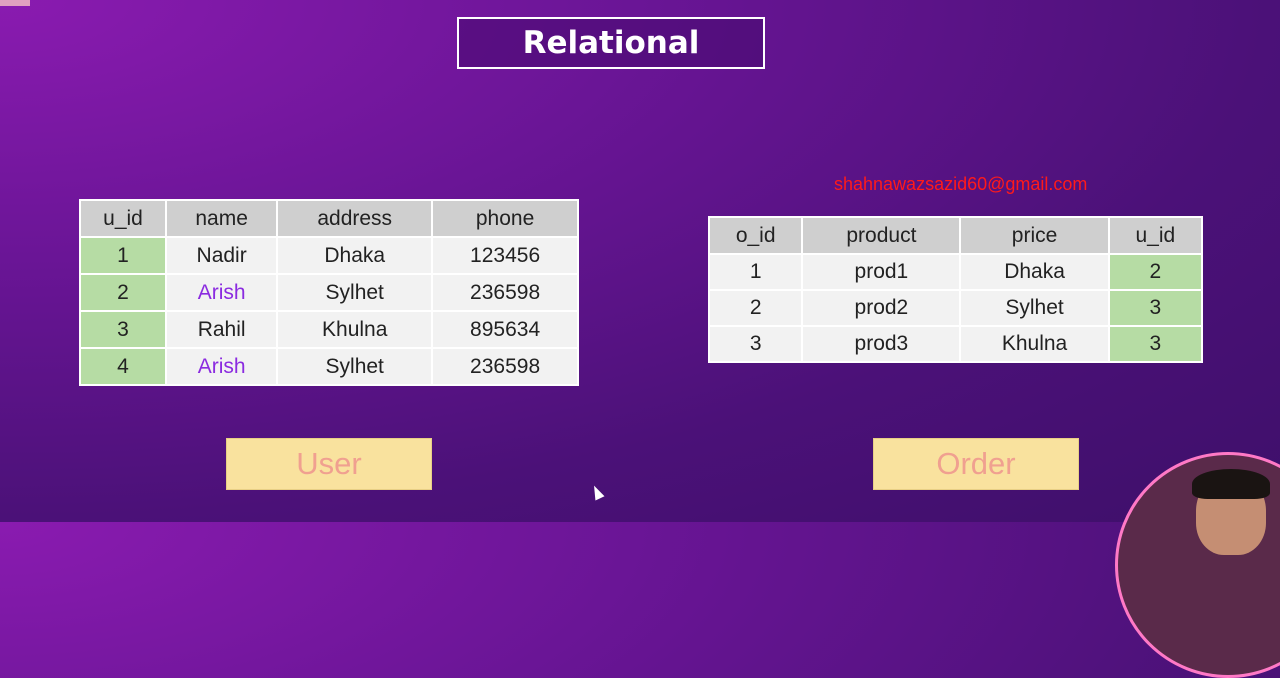  I want to click on slide-title: Relational, so click(611, 43).